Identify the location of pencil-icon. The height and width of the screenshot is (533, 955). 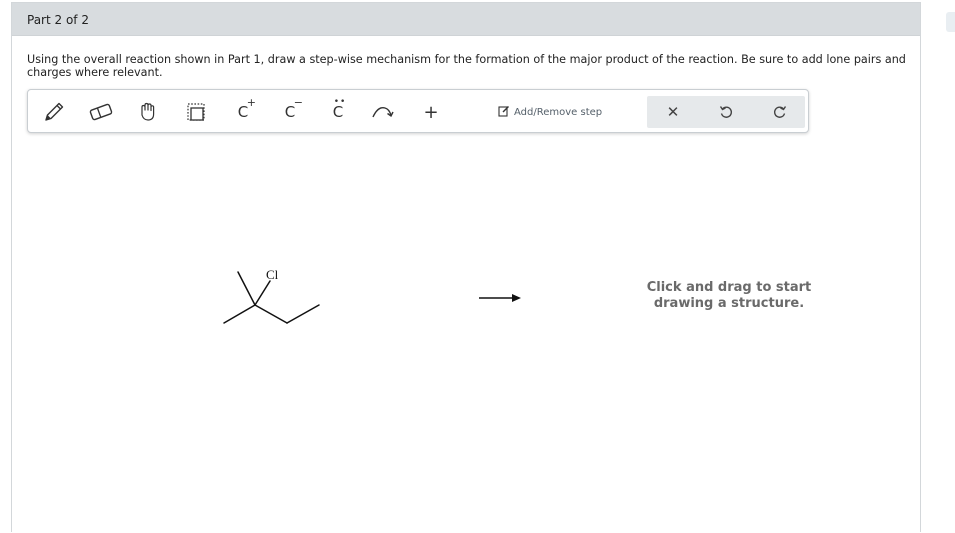
(54, 112).